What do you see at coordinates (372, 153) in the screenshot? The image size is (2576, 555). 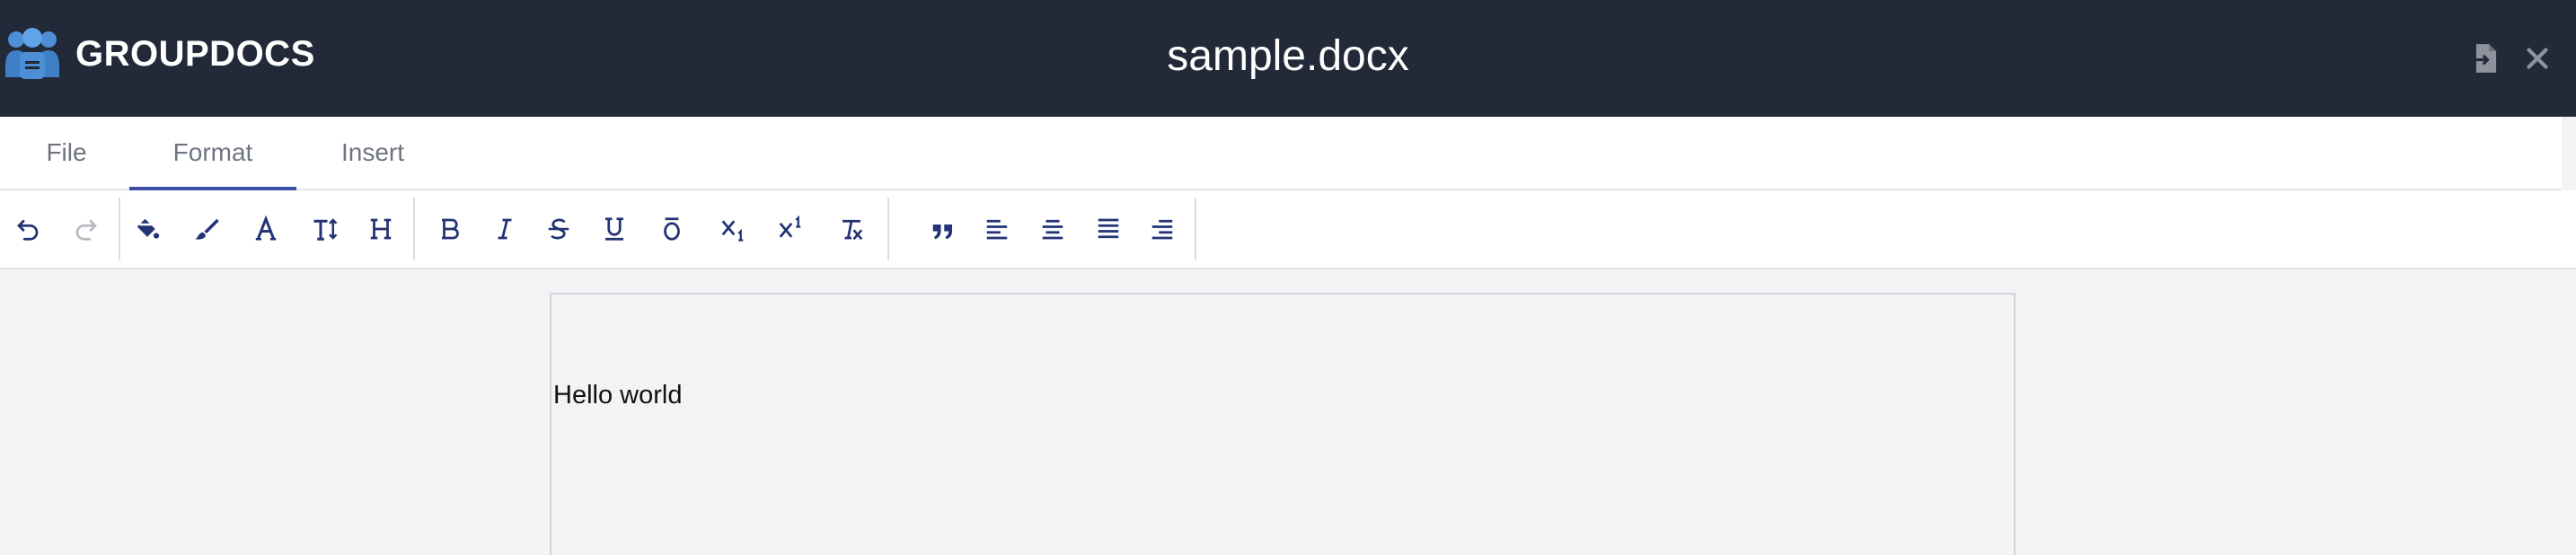 I see `tab-insert: Insert` at bounding box center [372, 153].